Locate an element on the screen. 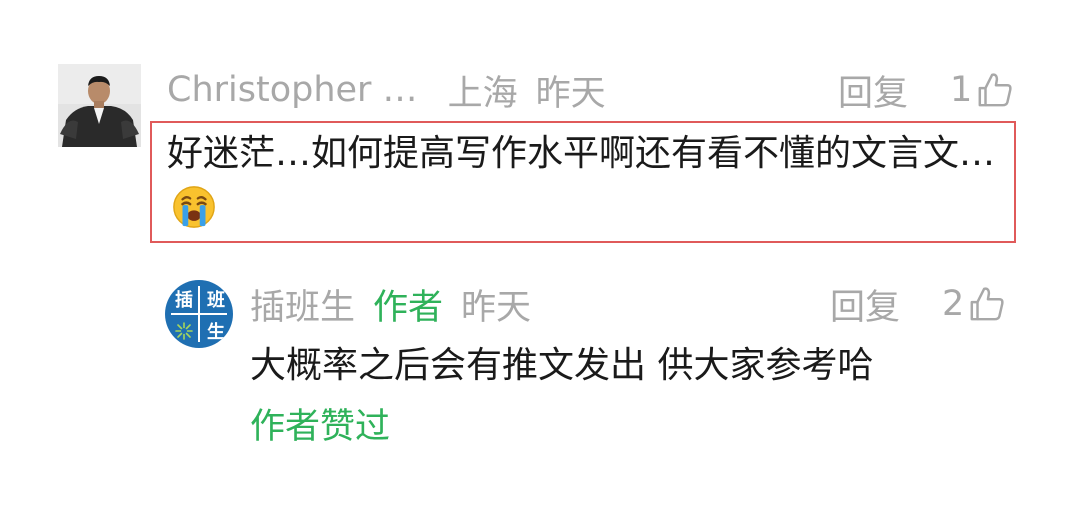  comment-meta: Christopher … 上海 昨天 is located at coordinates (386, 90).